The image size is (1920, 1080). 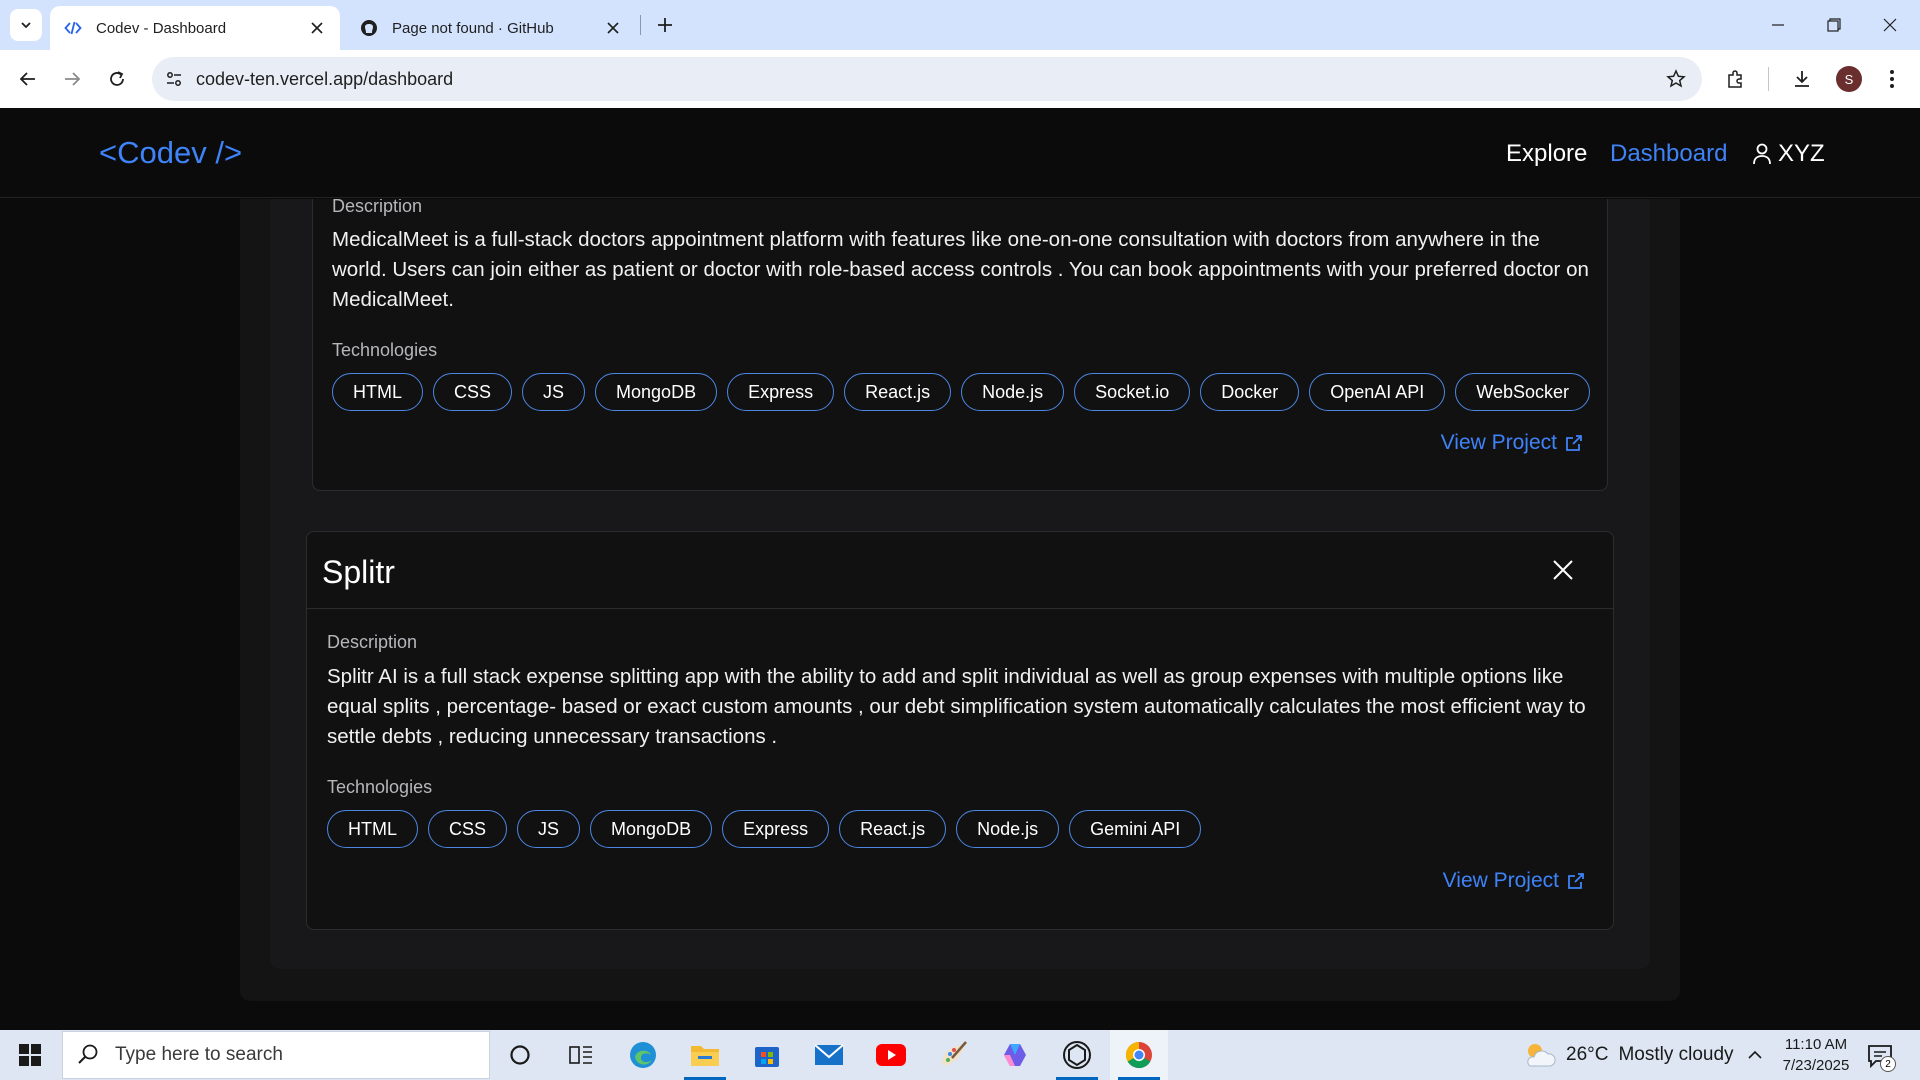 I want to click on youtube-app, so click(x=891, y=1055).